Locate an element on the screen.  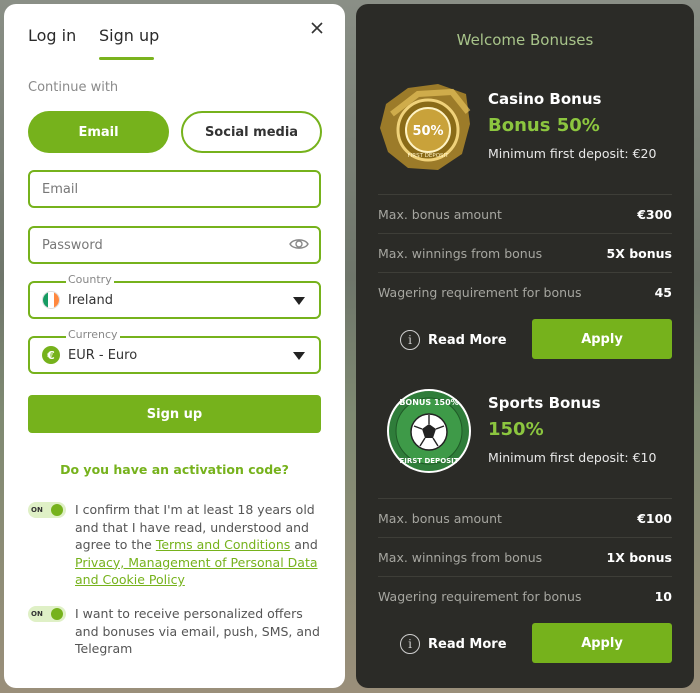
bonus-row: Max. winnings from bonus 5X bonus is located at coordinates (525, 252).